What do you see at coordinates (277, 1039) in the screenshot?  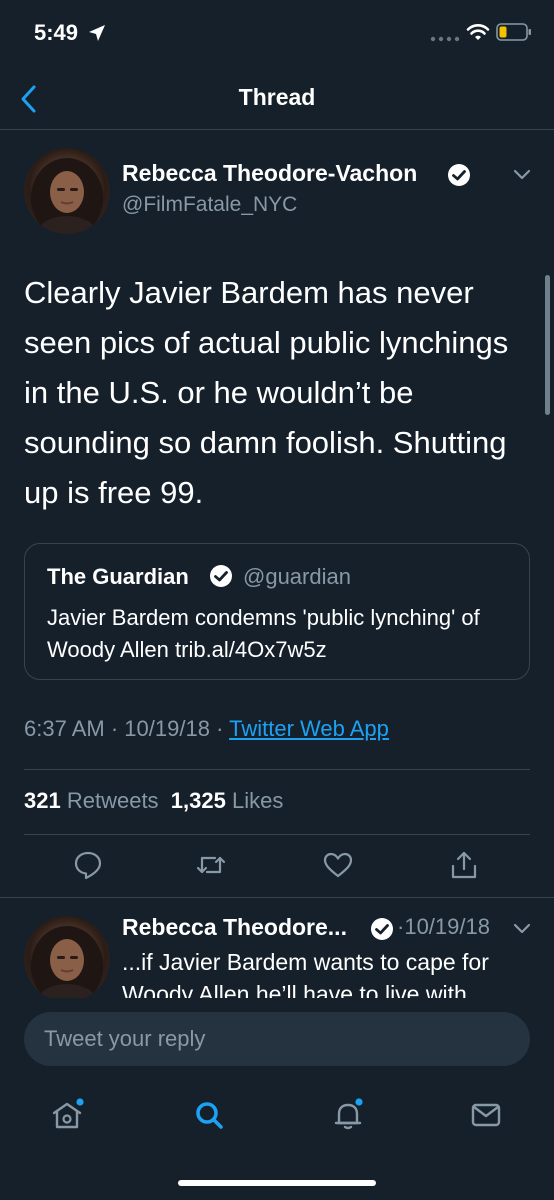 I see `reply-input` at bounding box center [277, 1039].